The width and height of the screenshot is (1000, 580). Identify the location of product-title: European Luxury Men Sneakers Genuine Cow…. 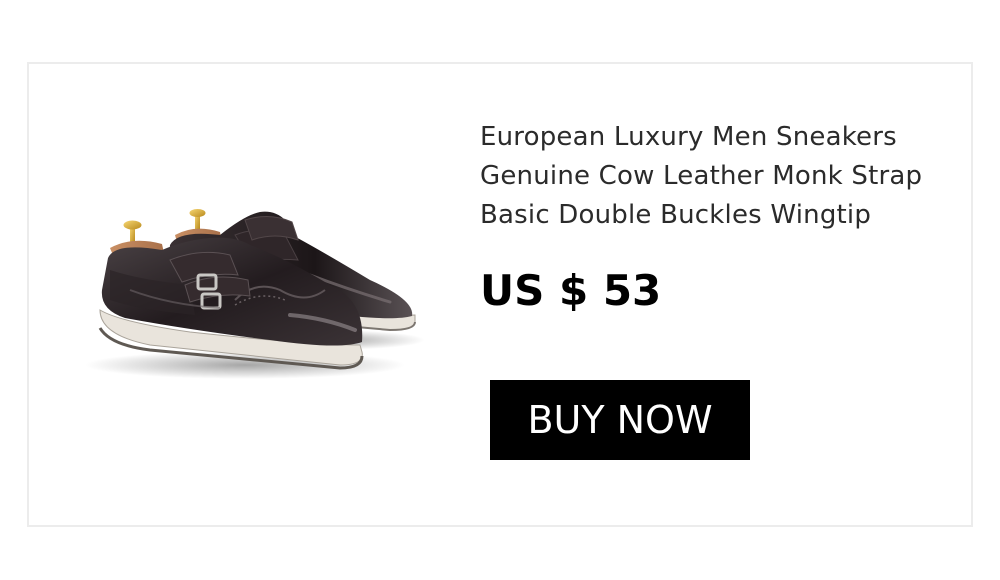
(720, 176).